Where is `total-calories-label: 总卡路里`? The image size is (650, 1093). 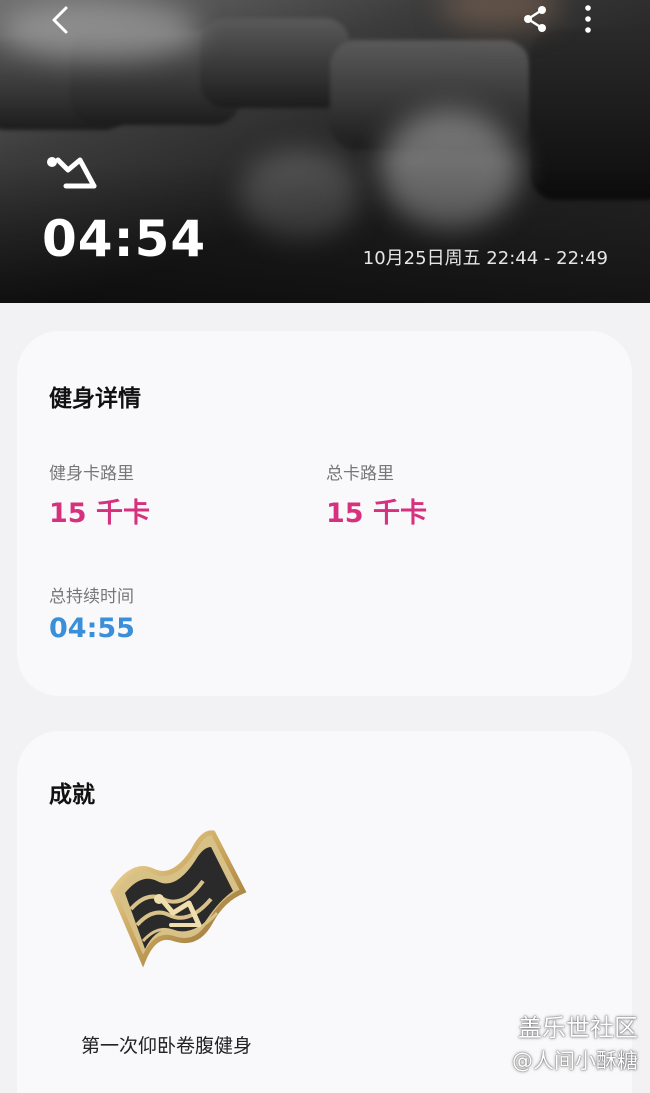
total-calories-label: 总卡路里 is located at coordinates (360, 474).